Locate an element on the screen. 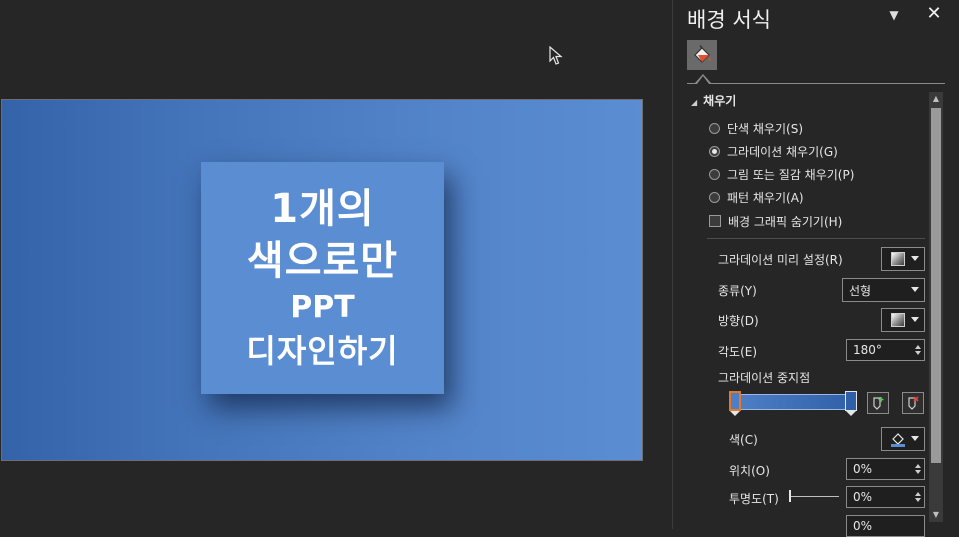 This screenshot has width=959, height=537. scroll-down-icon: ▼ is located at coordinates (936, 515).